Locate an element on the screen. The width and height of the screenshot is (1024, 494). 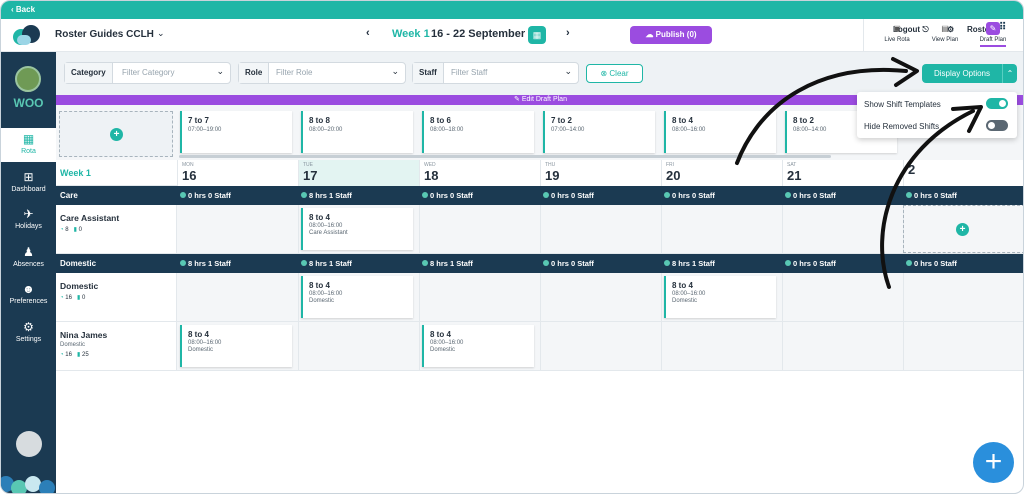
template-name: 8 to 6 is located at coordinates (440, 120).